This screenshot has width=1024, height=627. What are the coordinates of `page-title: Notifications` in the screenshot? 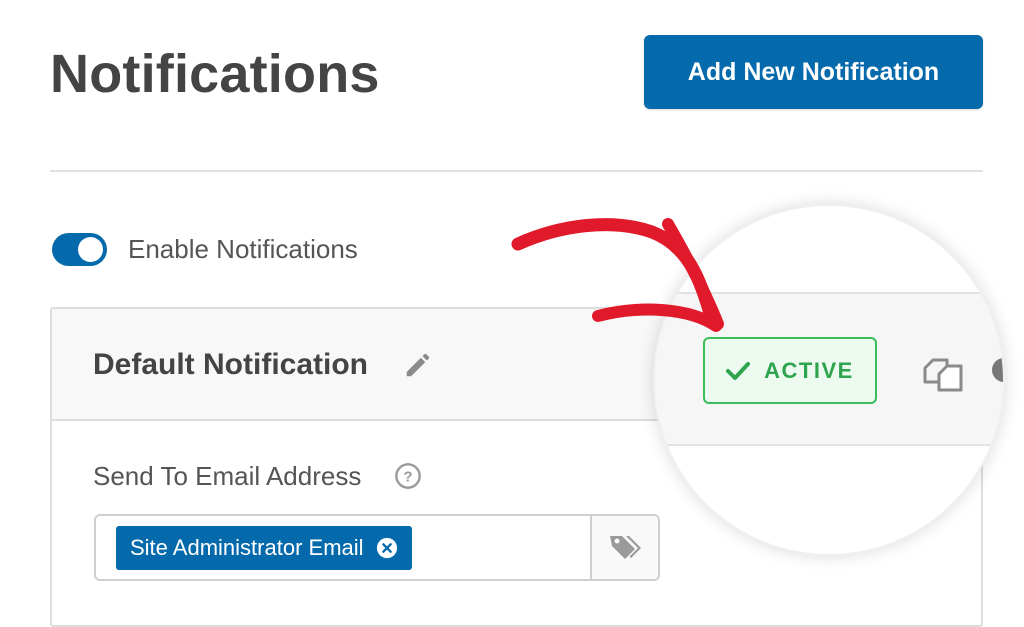 It's located at (215, 74).